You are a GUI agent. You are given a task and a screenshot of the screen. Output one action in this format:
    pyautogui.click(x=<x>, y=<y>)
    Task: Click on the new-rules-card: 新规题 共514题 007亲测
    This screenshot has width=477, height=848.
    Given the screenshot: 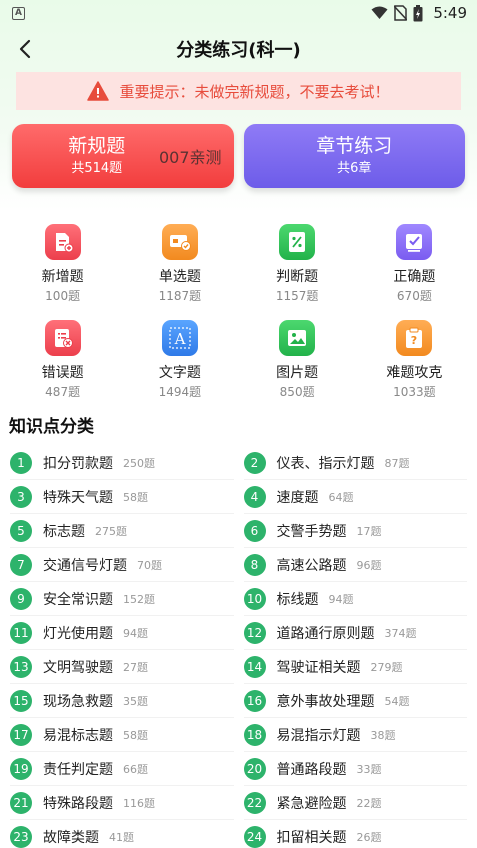 What is the action you would take?
    pyautogui.click(x=123, y=156)
    